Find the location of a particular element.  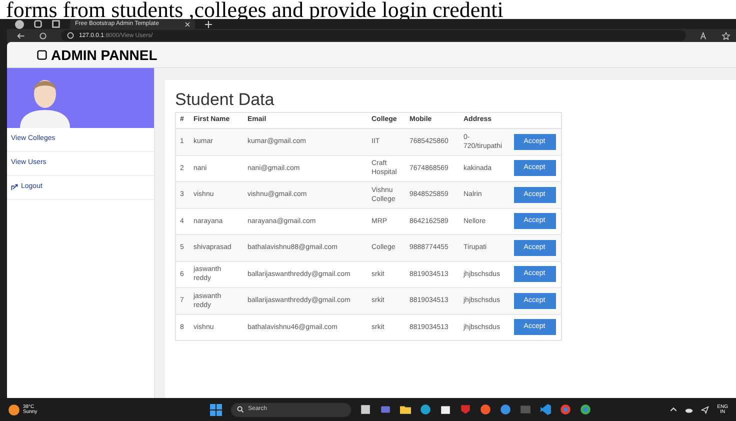

start-icon is located at coordinates (216, 410).